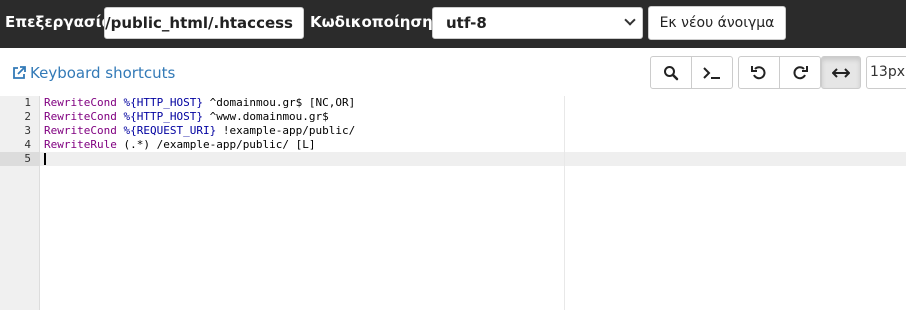 The width and height of the screenshot is (906, 310). I want to click on chevron-down-icon, so click(630, 20).